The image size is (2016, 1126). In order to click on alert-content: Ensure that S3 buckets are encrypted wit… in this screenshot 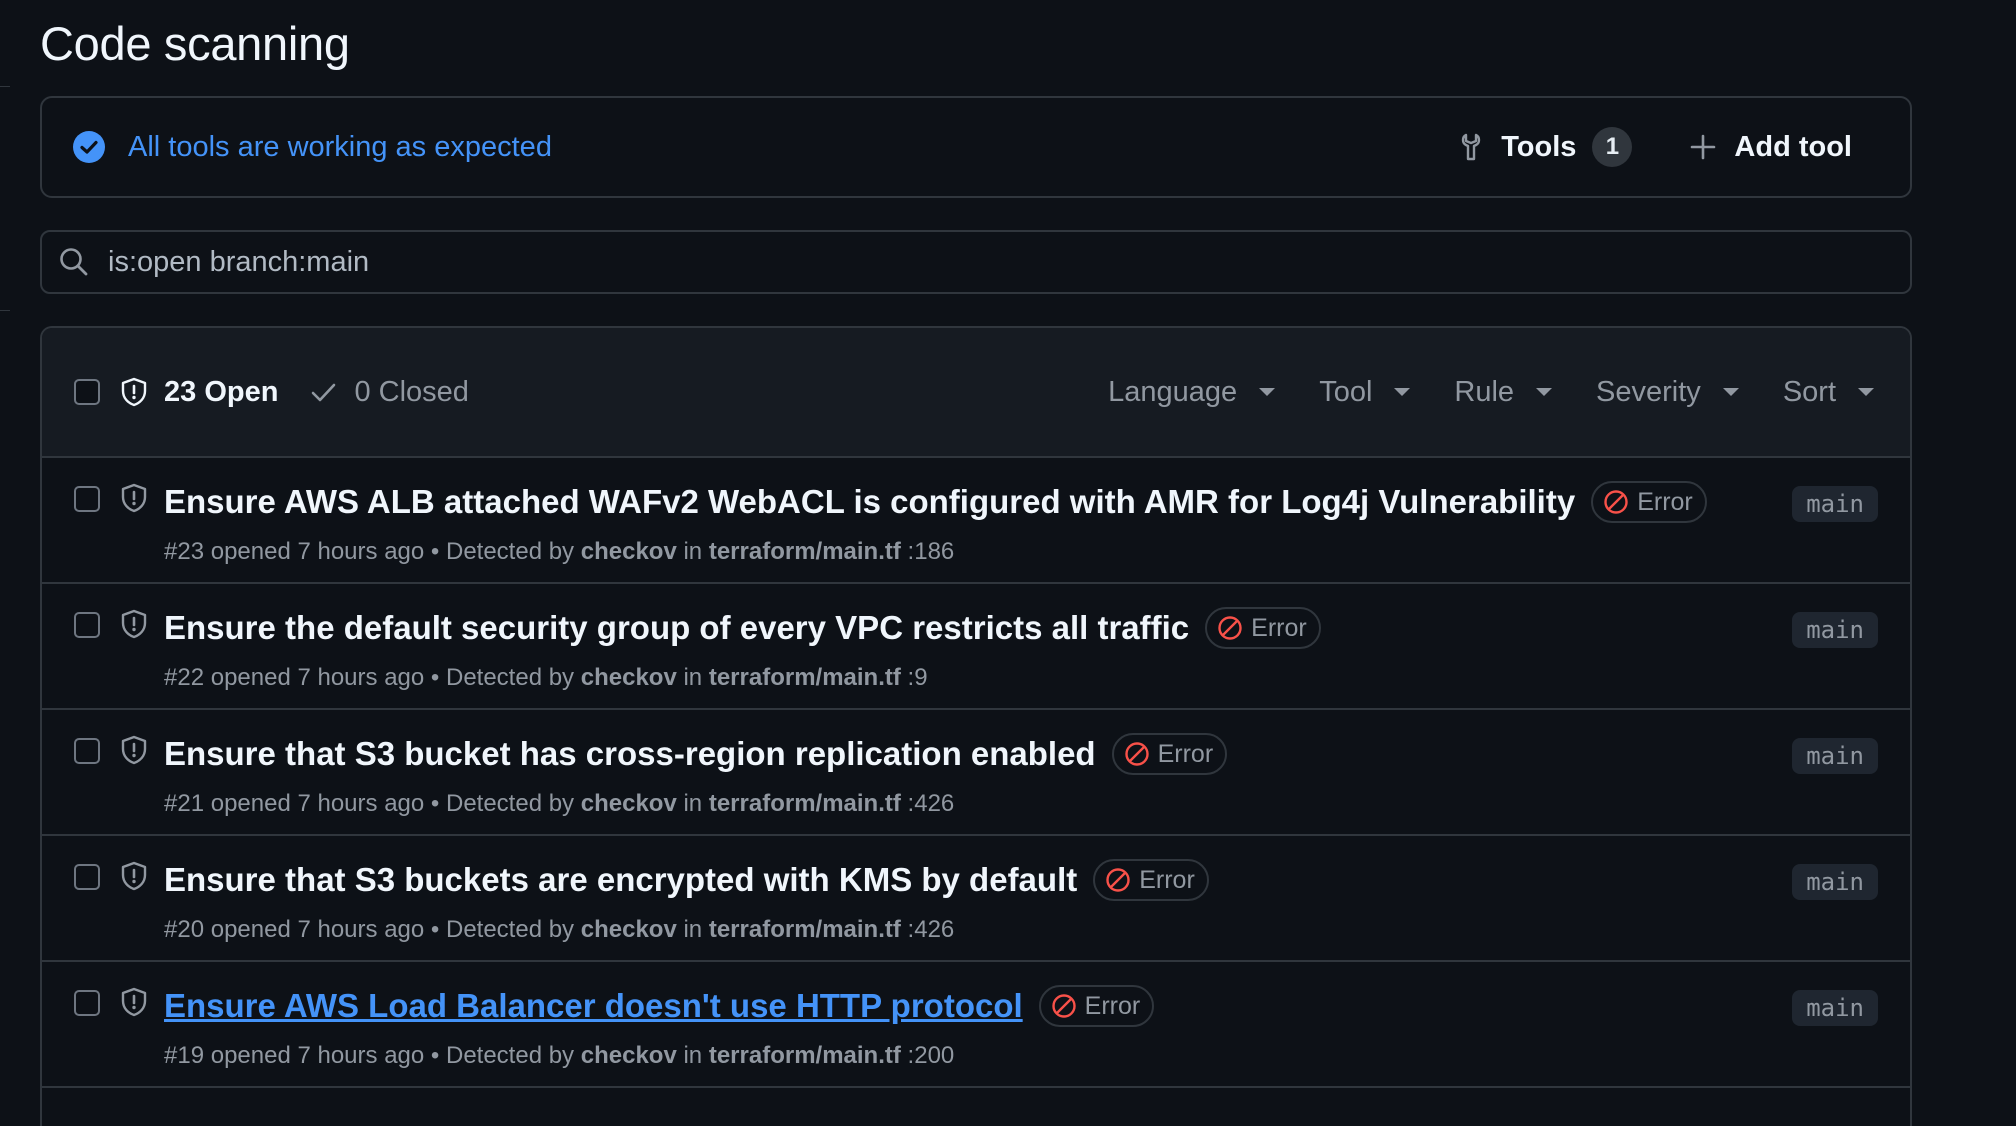, I will do `click(1037, 900)`.